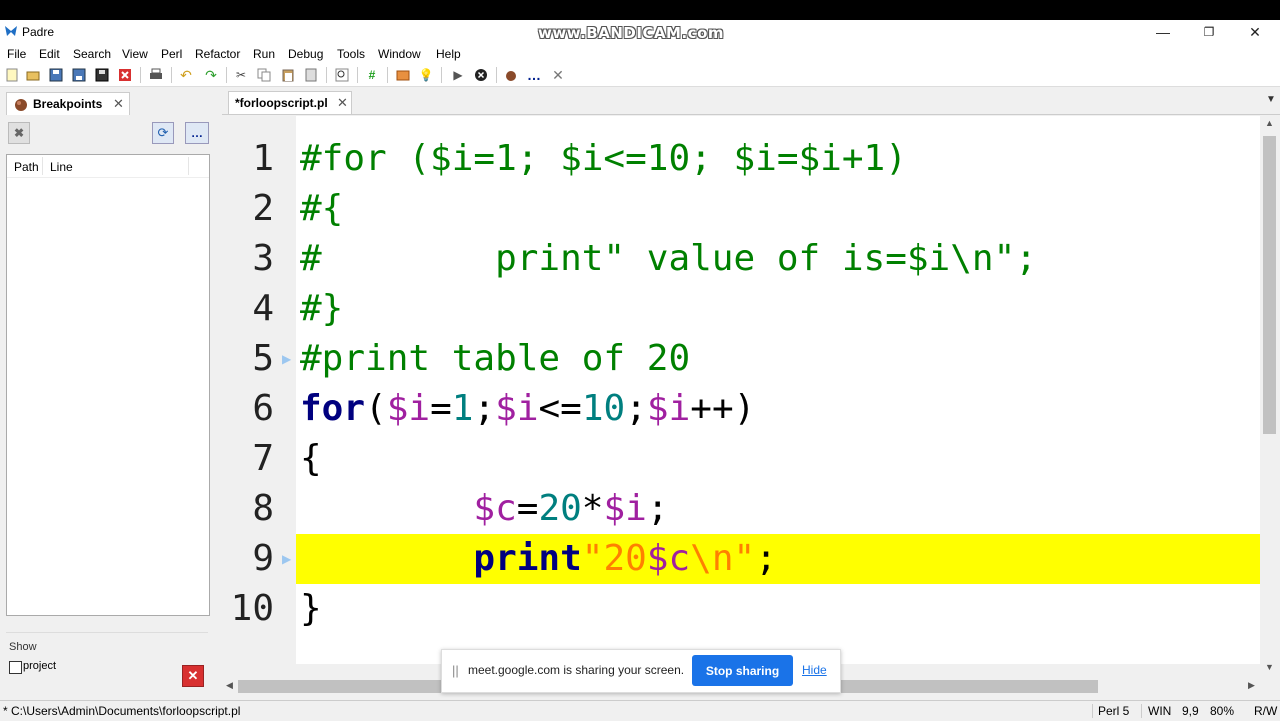  Describe the element at coordinates (1113, 711) in the screenshot. I see `status-language: Perl 5` at that location.